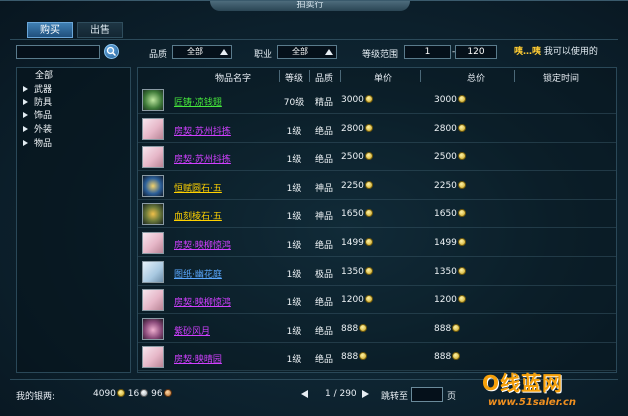 This screenshot has height=416, width=628. What do you see at coordinates (445, 157) in the screenshot?
I see `total-price-value: 2500` at bounding box center [445, 157].